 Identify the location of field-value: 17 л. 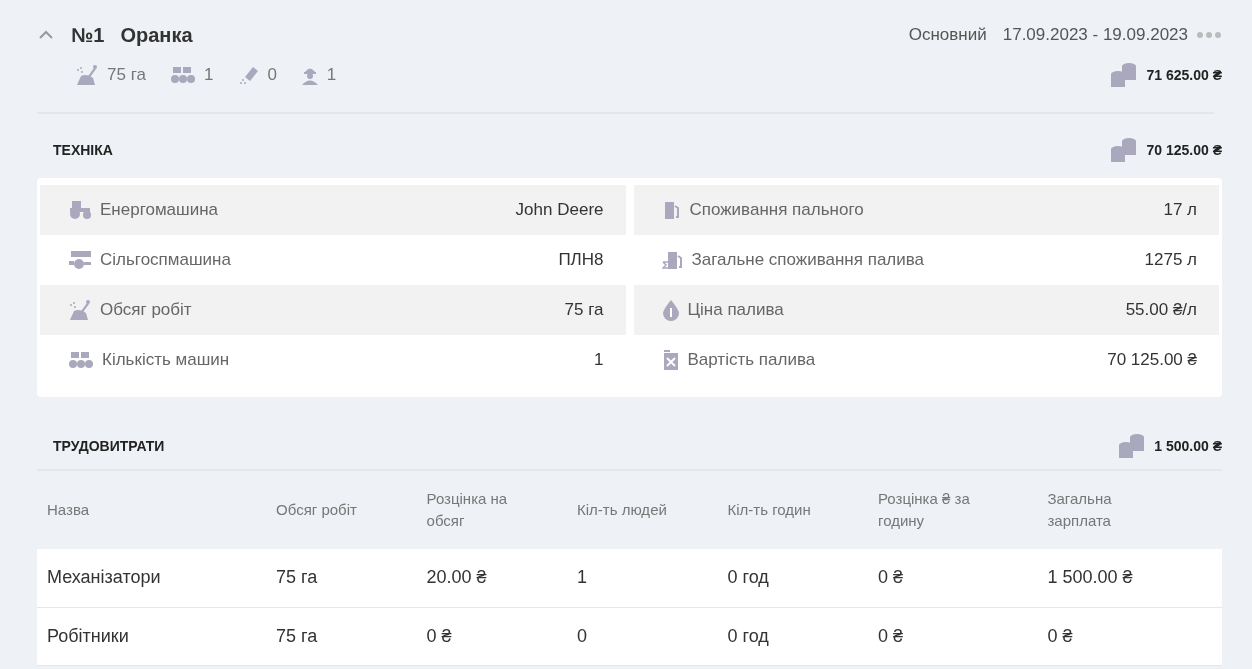
(1180, 210).